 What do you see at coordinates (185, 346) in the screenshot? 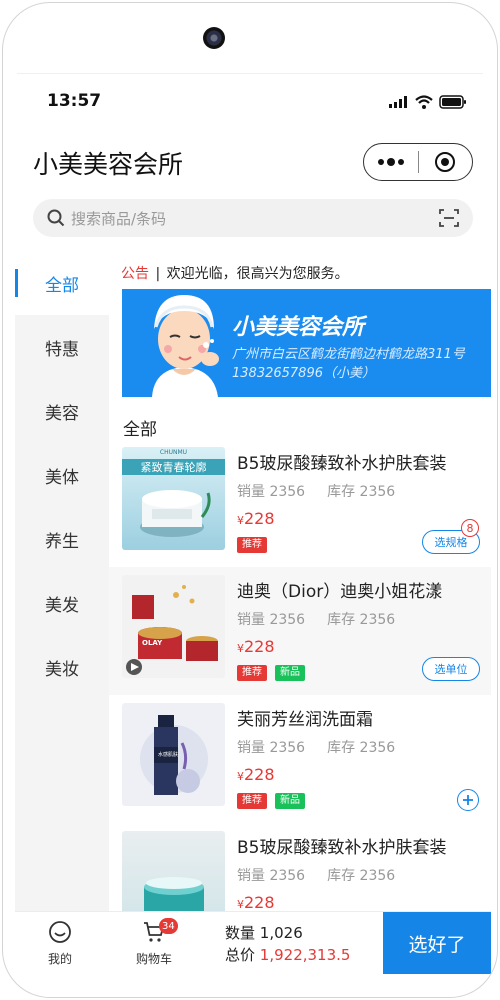
I see `woman-illustration` at bounding box center [185, 346].